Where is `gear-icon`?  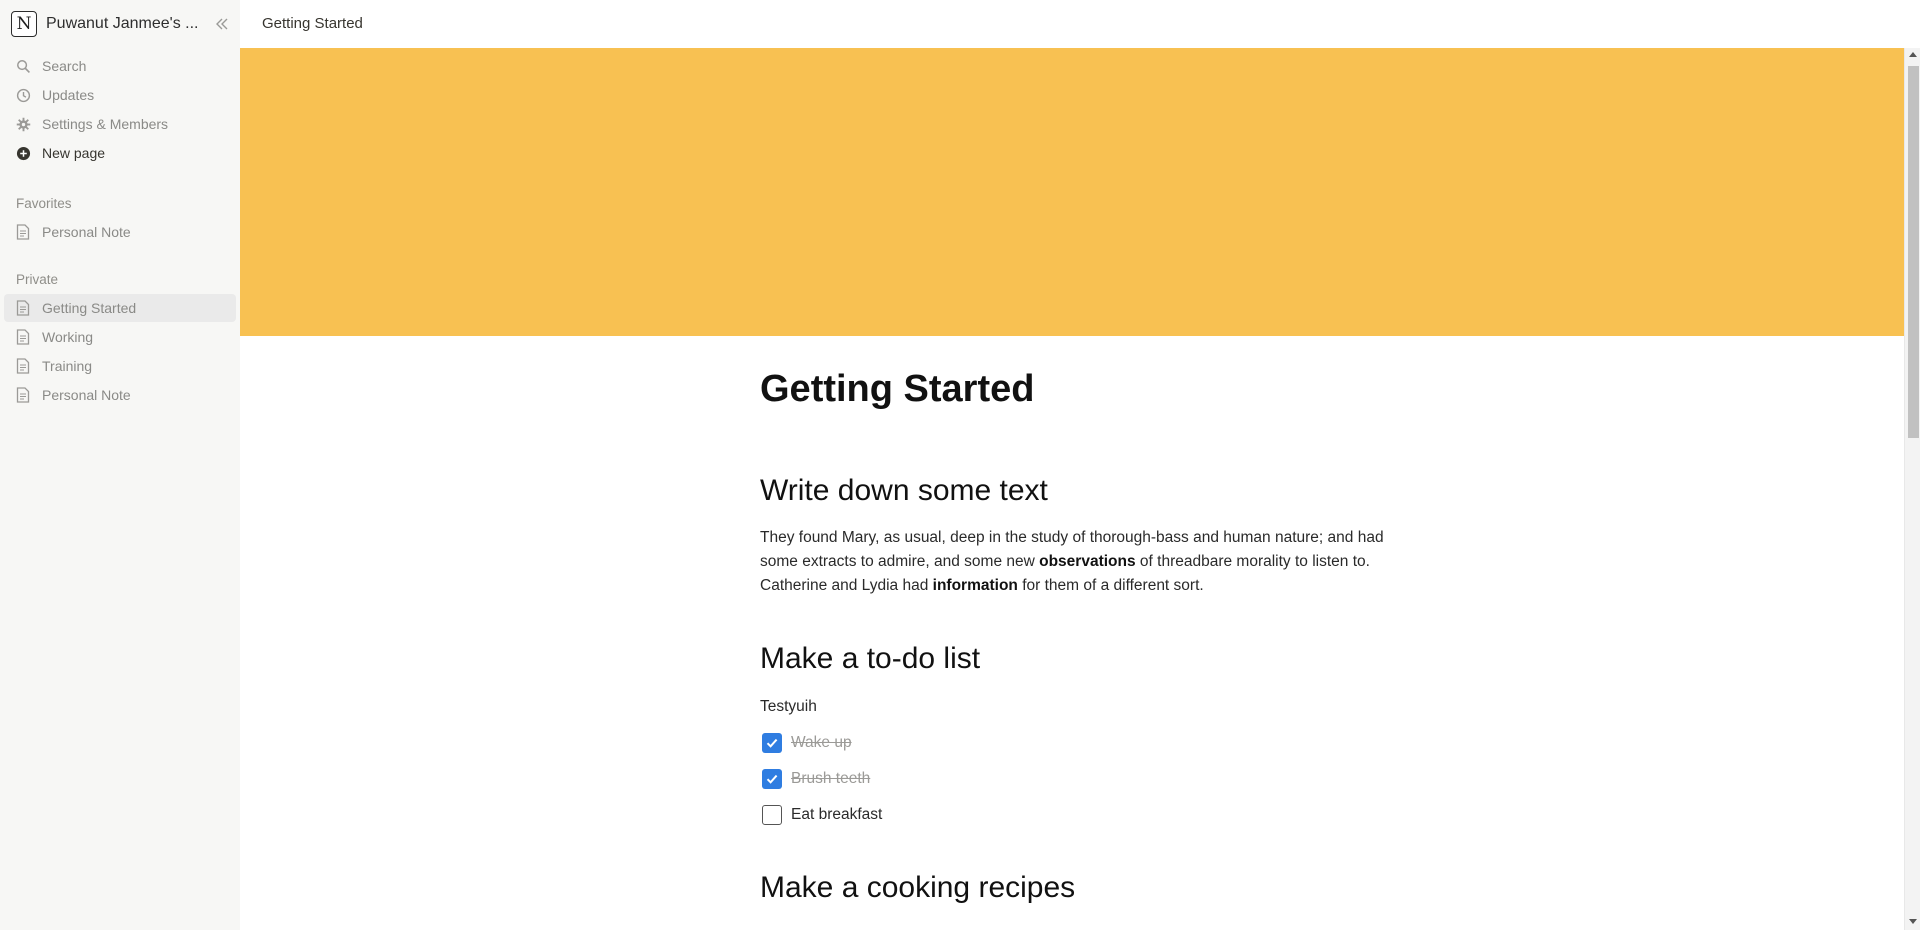
gear-icon is located at coordinates (23, 124).